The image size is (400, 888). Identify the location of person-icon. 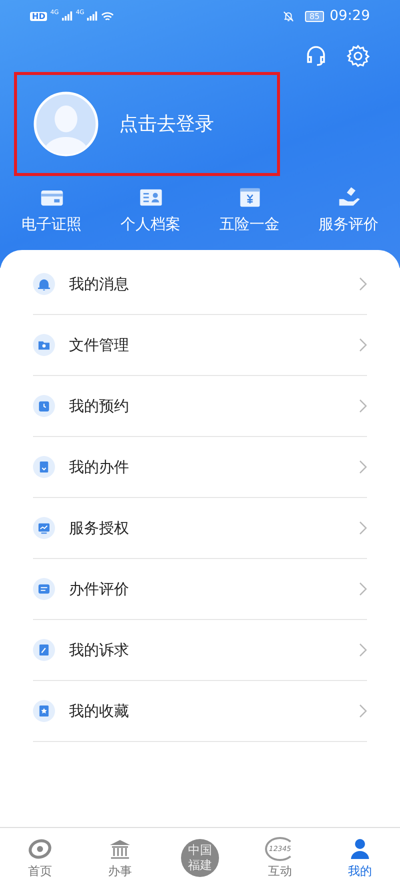
(360, 848).